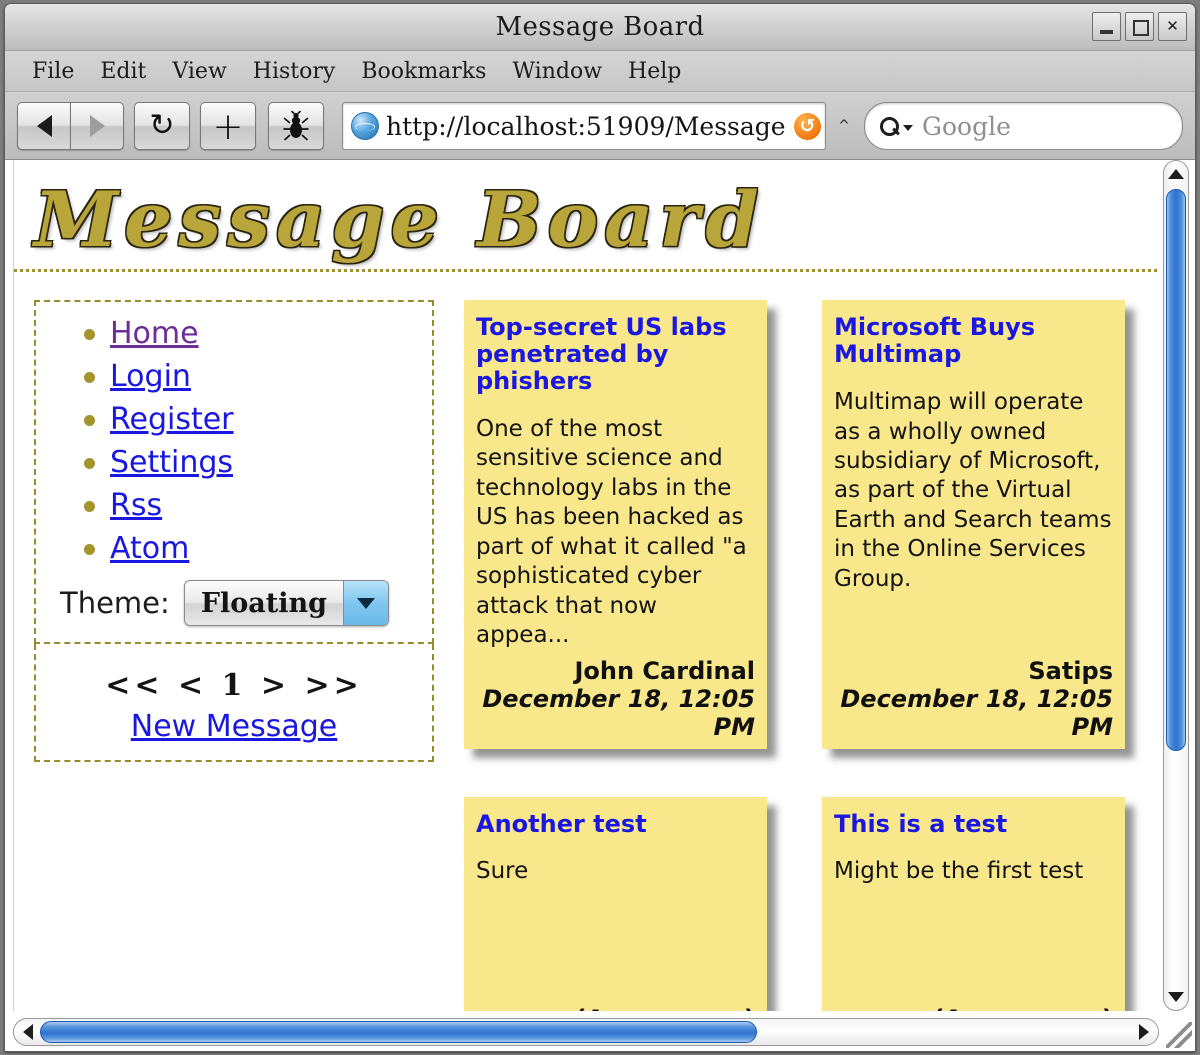 The image size is (1200, 1055). I want to click on menu-item-help: Help, so click(654, 71).